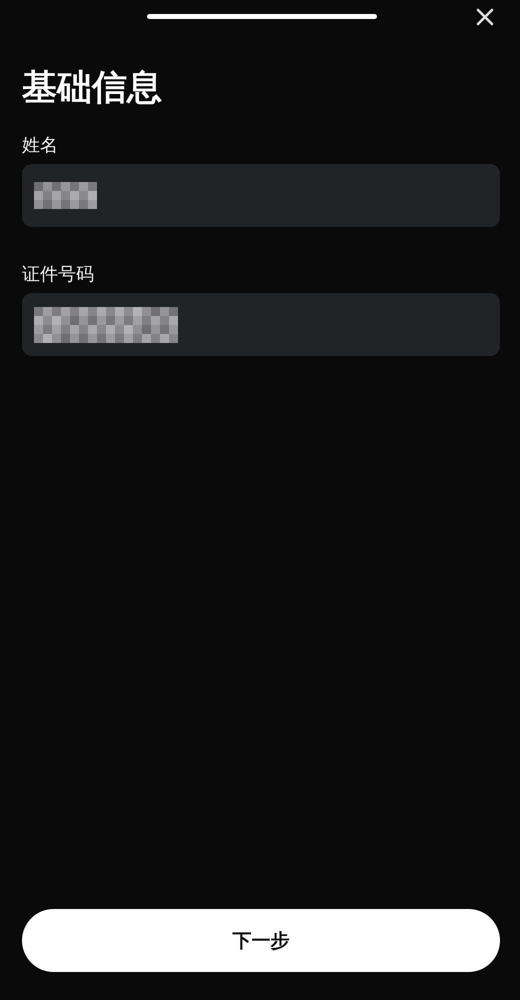 The width and height of the screenshot is (520, 1000). I want to click on field-label: 姓名, so click(40, 146).